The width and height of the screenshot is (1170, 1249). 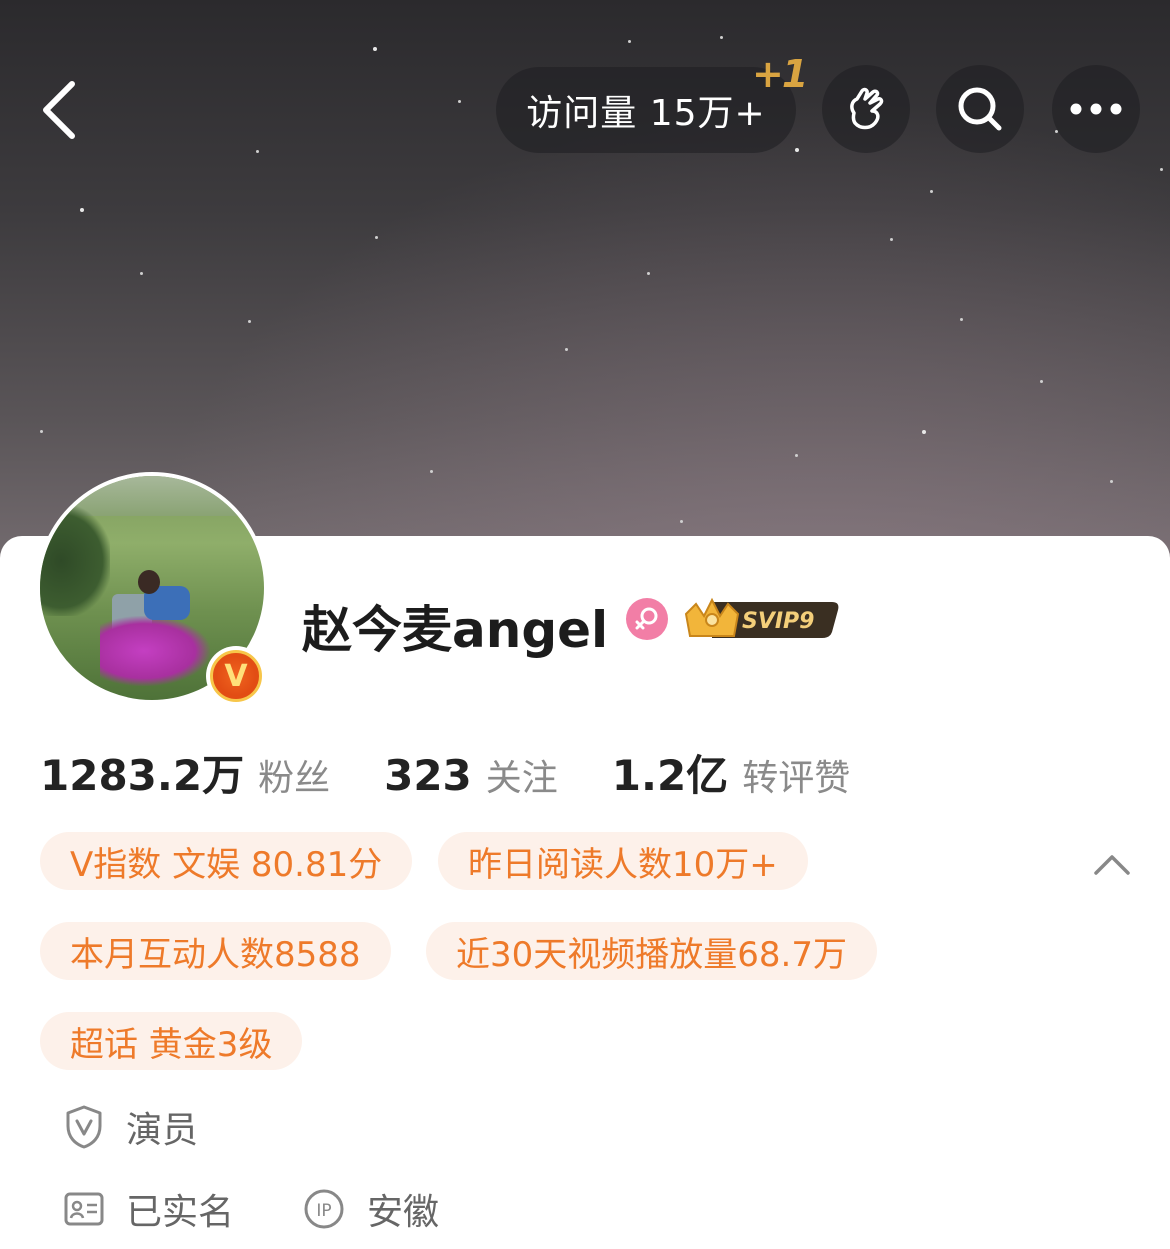 I want to click on svip-badge: SVIP9, so click(x=763, y=617).